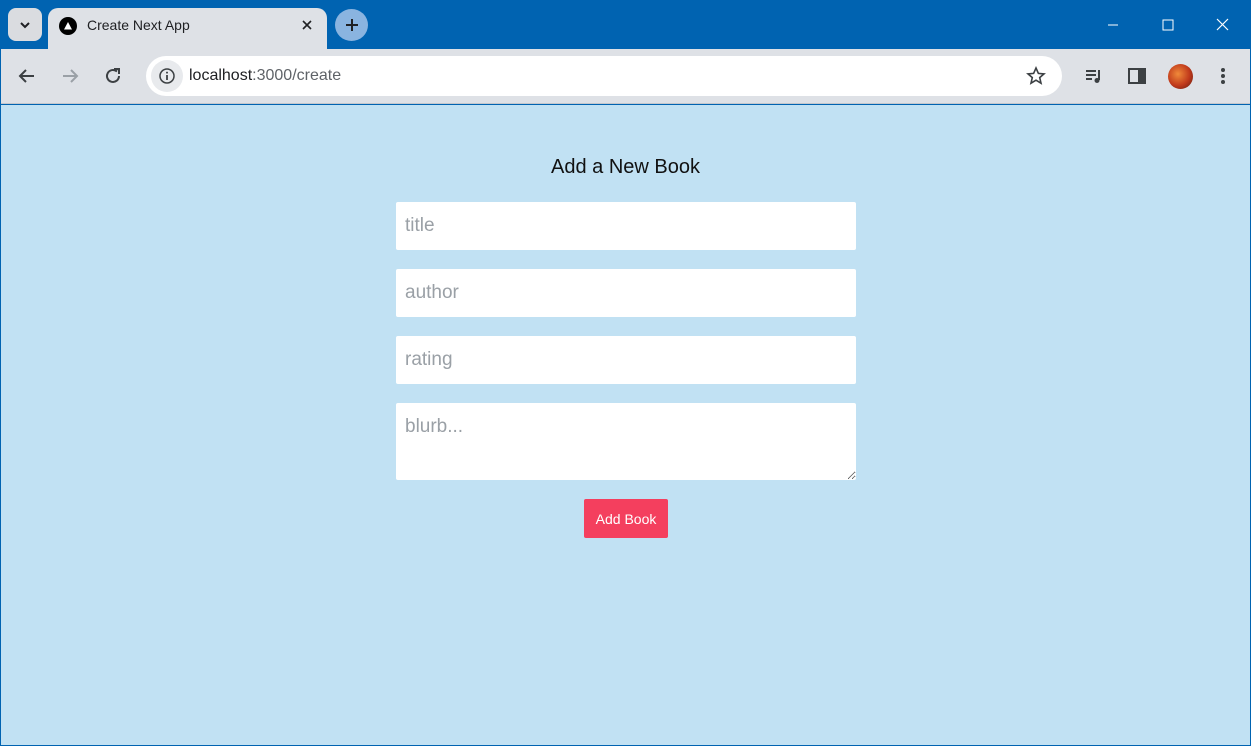 The height and width of the screenshot is (746, 1251). What do you see at coordinates (68, 26) in the screenshot?
I see `nextjs-favicon-icon` at bounding box center [68, 26].